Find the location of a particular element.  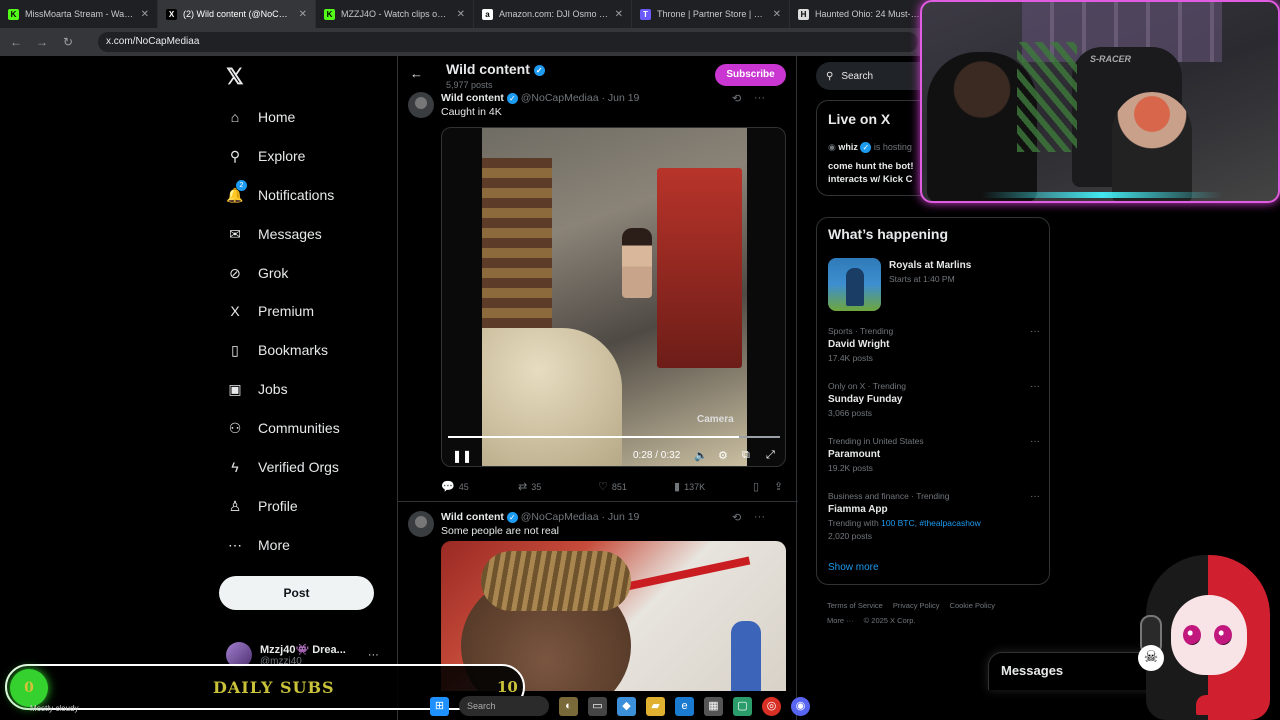

taskbar-search: Search is located at coordinates (504, 706).